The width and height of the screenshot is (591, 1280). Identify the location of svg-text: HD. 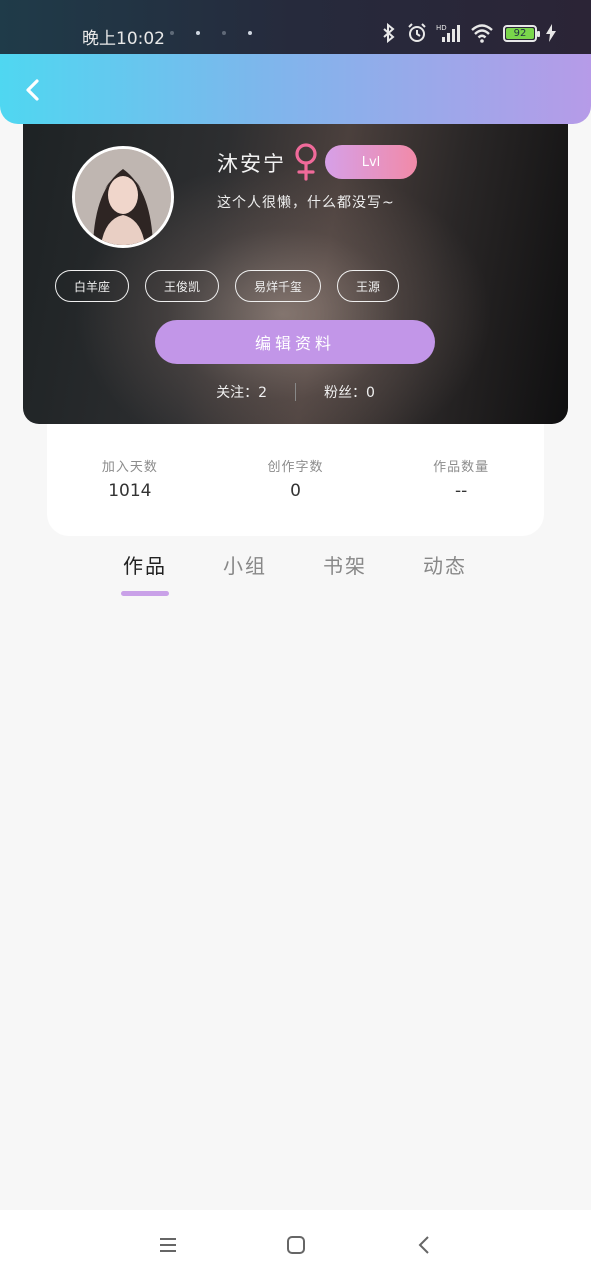
(441, 28).